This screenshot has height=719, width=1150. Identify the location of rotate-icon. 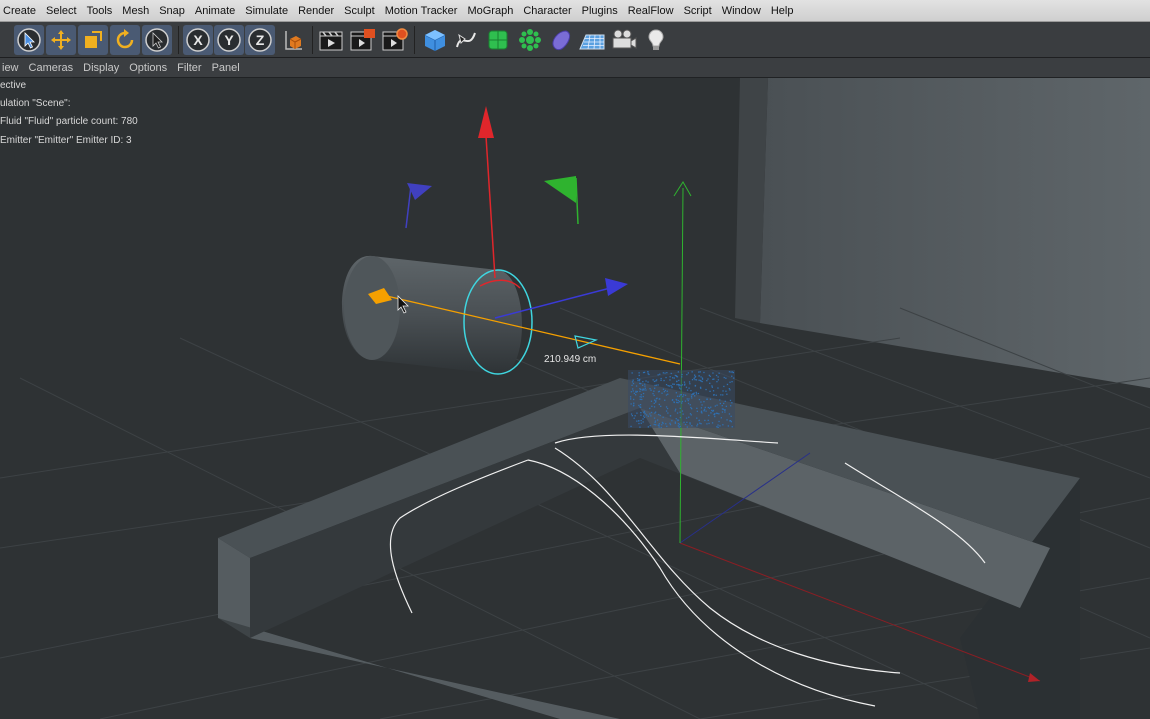
(125, 39).